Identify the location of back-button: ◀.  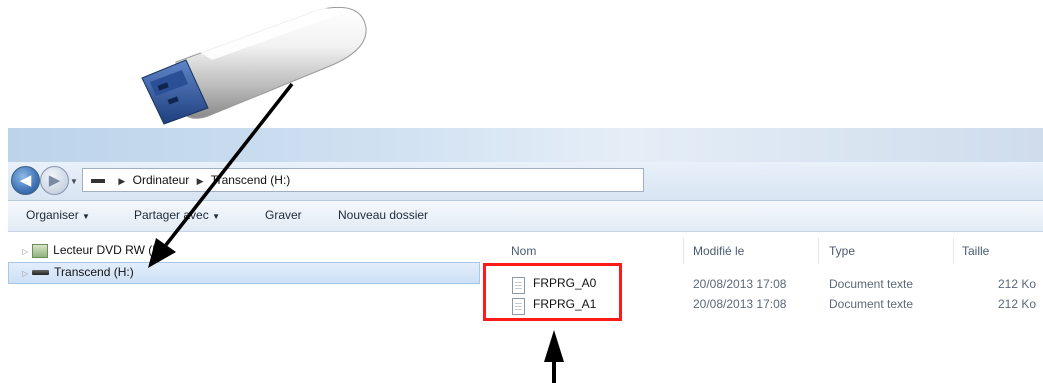
(25, 180).